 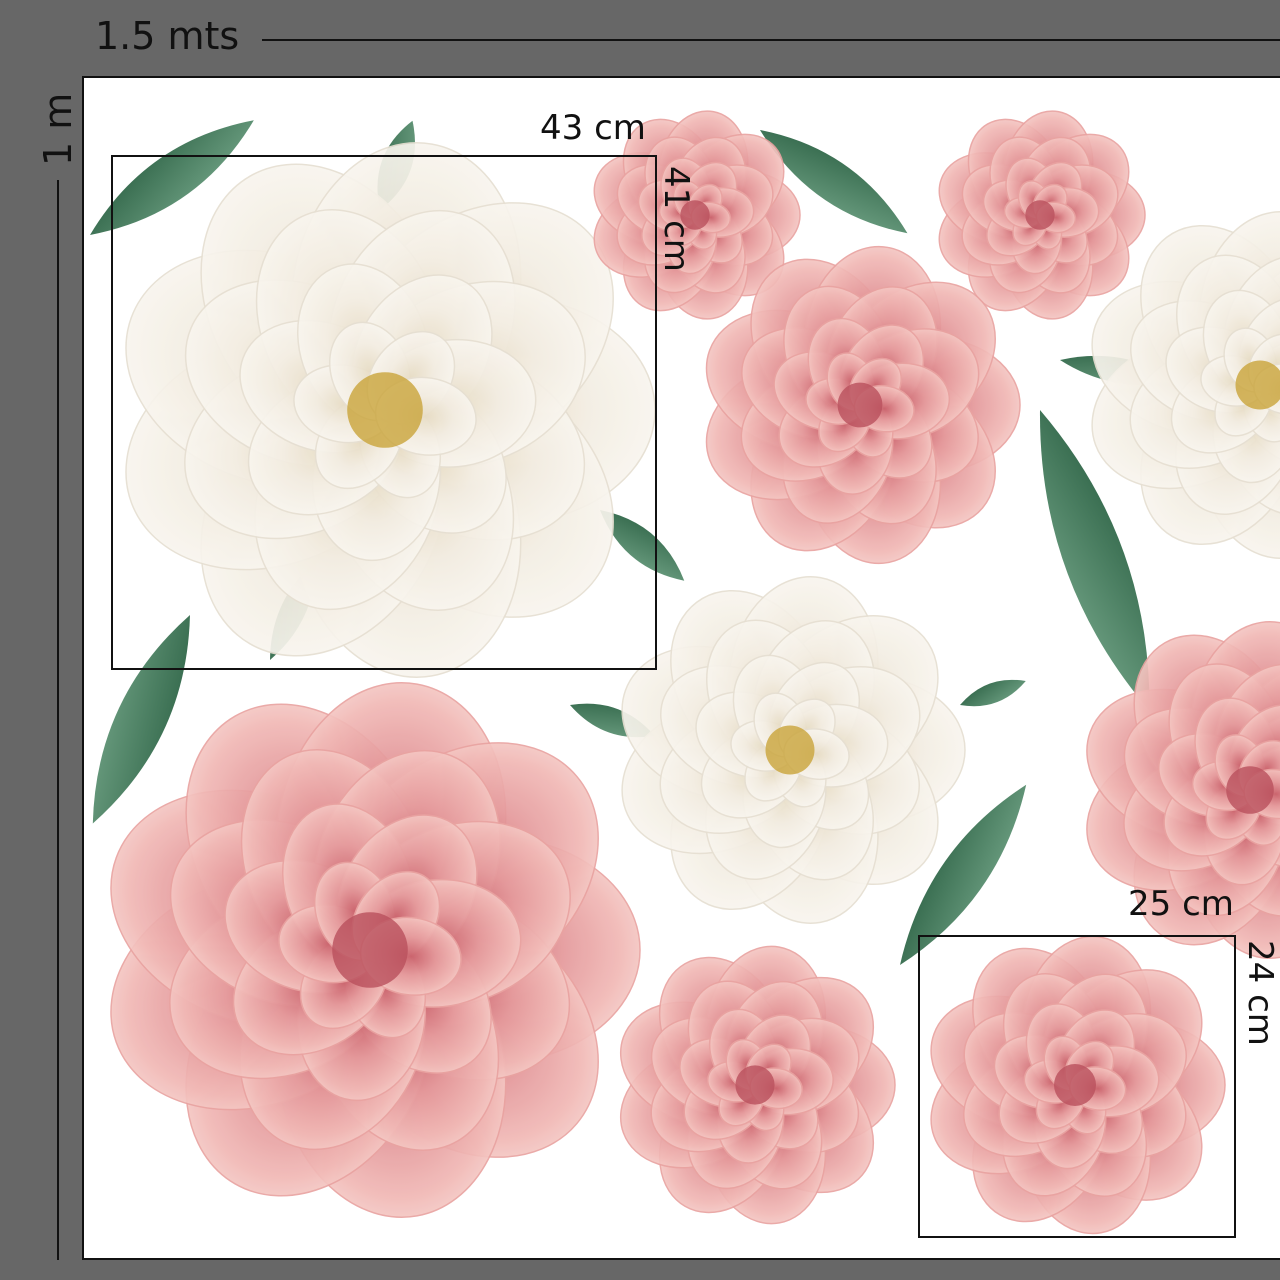 What do you see at coordinates (993, 693) in the screenshot?
I see `leaf` at bounding box center [993, 693].